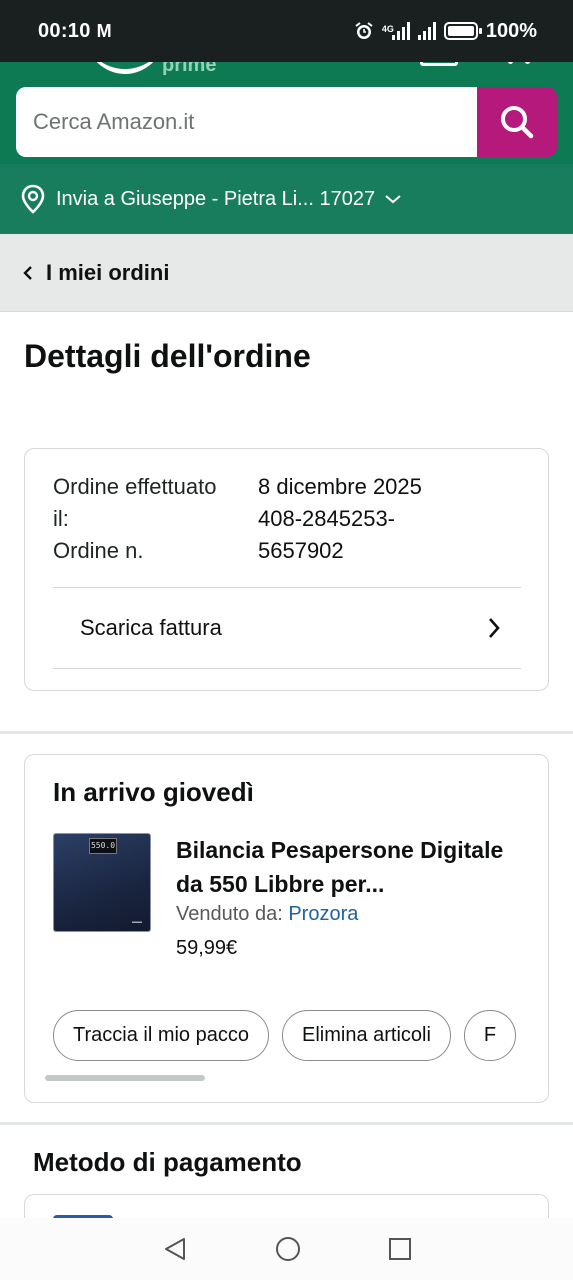 The width and height of the screenshot is (573, 1280). I want to click on horizontal-scrollbar, so click(125, 1078).